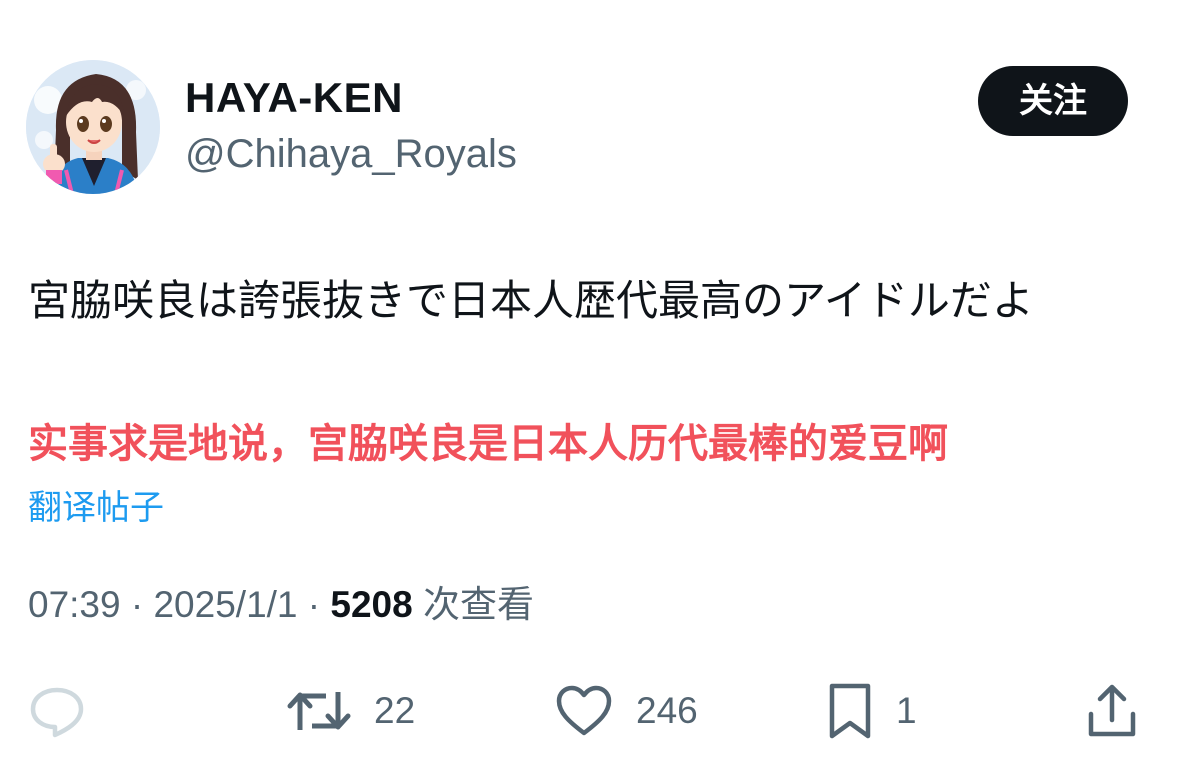  I want to click on user-handle: @Chihaya_Royals, so click(351, 154).